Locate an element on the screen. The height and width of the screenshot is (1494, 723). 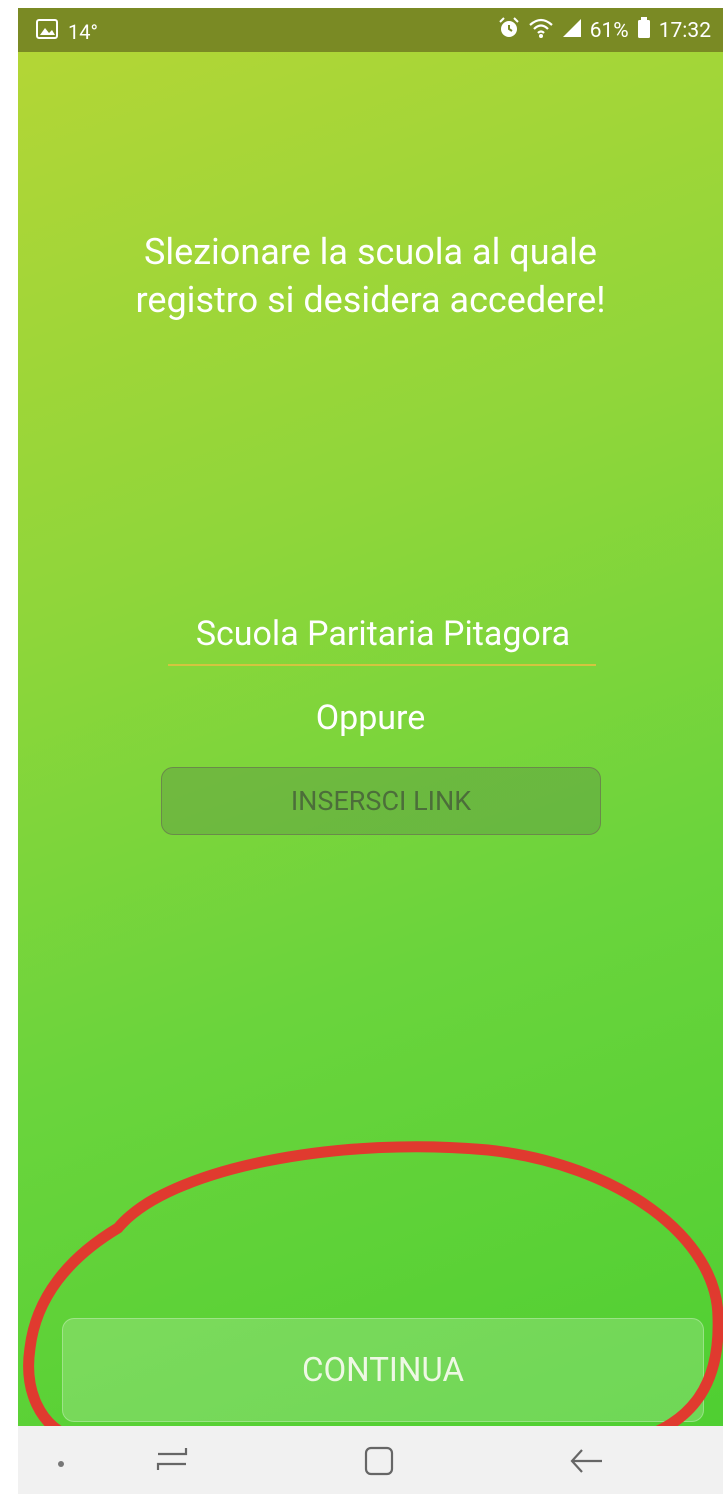
cellular-signal-icon is located at coordinates (572, 31).